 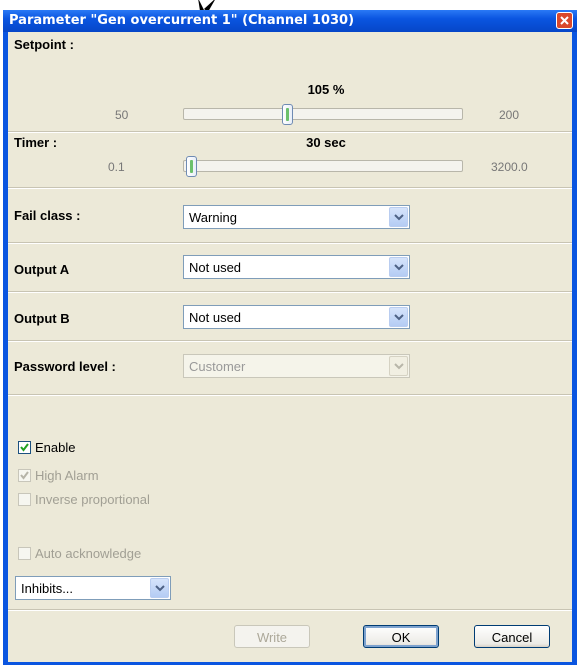 What do you see at coordinates (36, 142) in the screenshot?
I see `timer-label: Timer :` at bounding box center [36, 142].